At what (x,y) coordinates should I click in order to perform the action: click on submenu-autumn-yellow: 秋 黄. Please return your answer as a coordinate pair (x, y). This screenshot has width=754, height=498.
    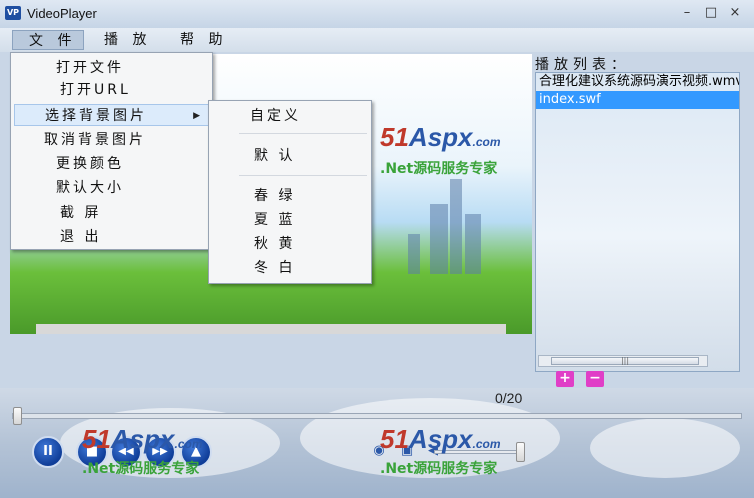
    Looking at the image, I should click on (290, 244).